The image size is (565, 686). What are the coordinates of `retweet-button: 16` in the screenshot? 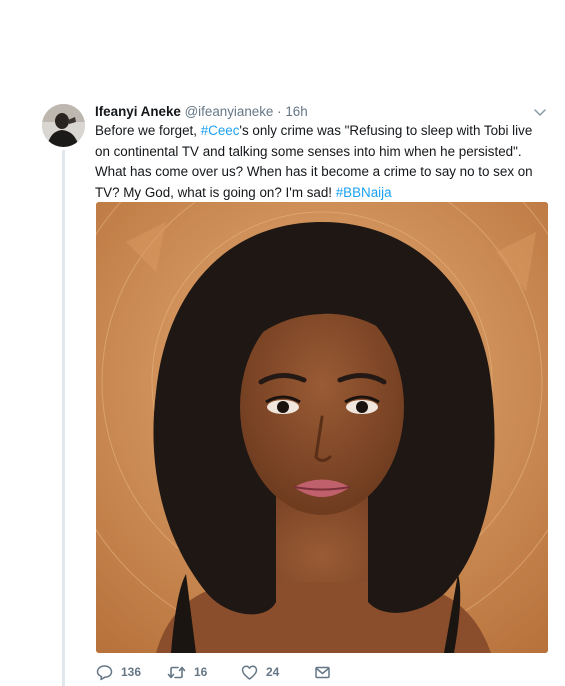 It's located at (187, 672).